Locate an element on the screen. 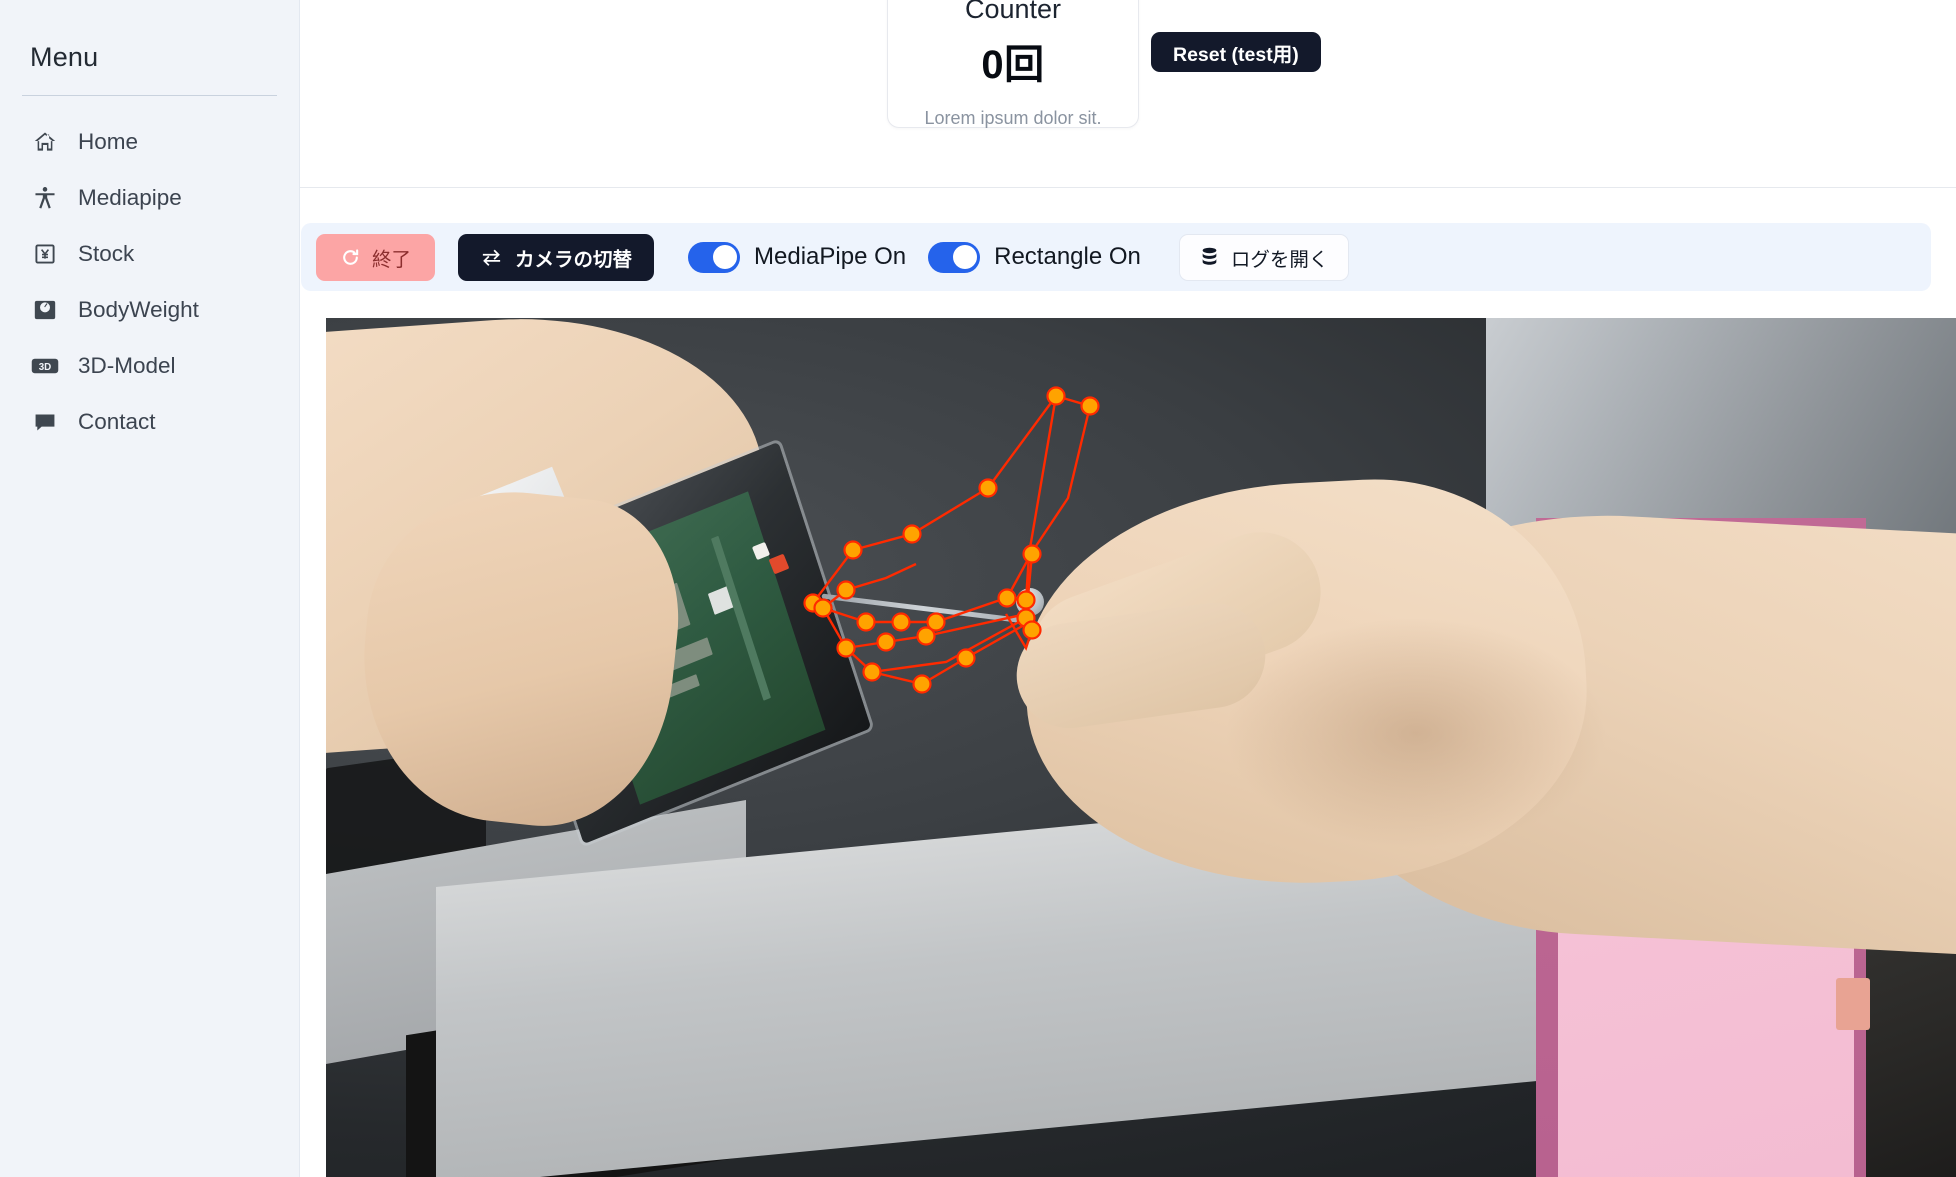  counter-card: Counter 0回 Lorem ipsum dolor sit. is located at coordinates (1013, 64).